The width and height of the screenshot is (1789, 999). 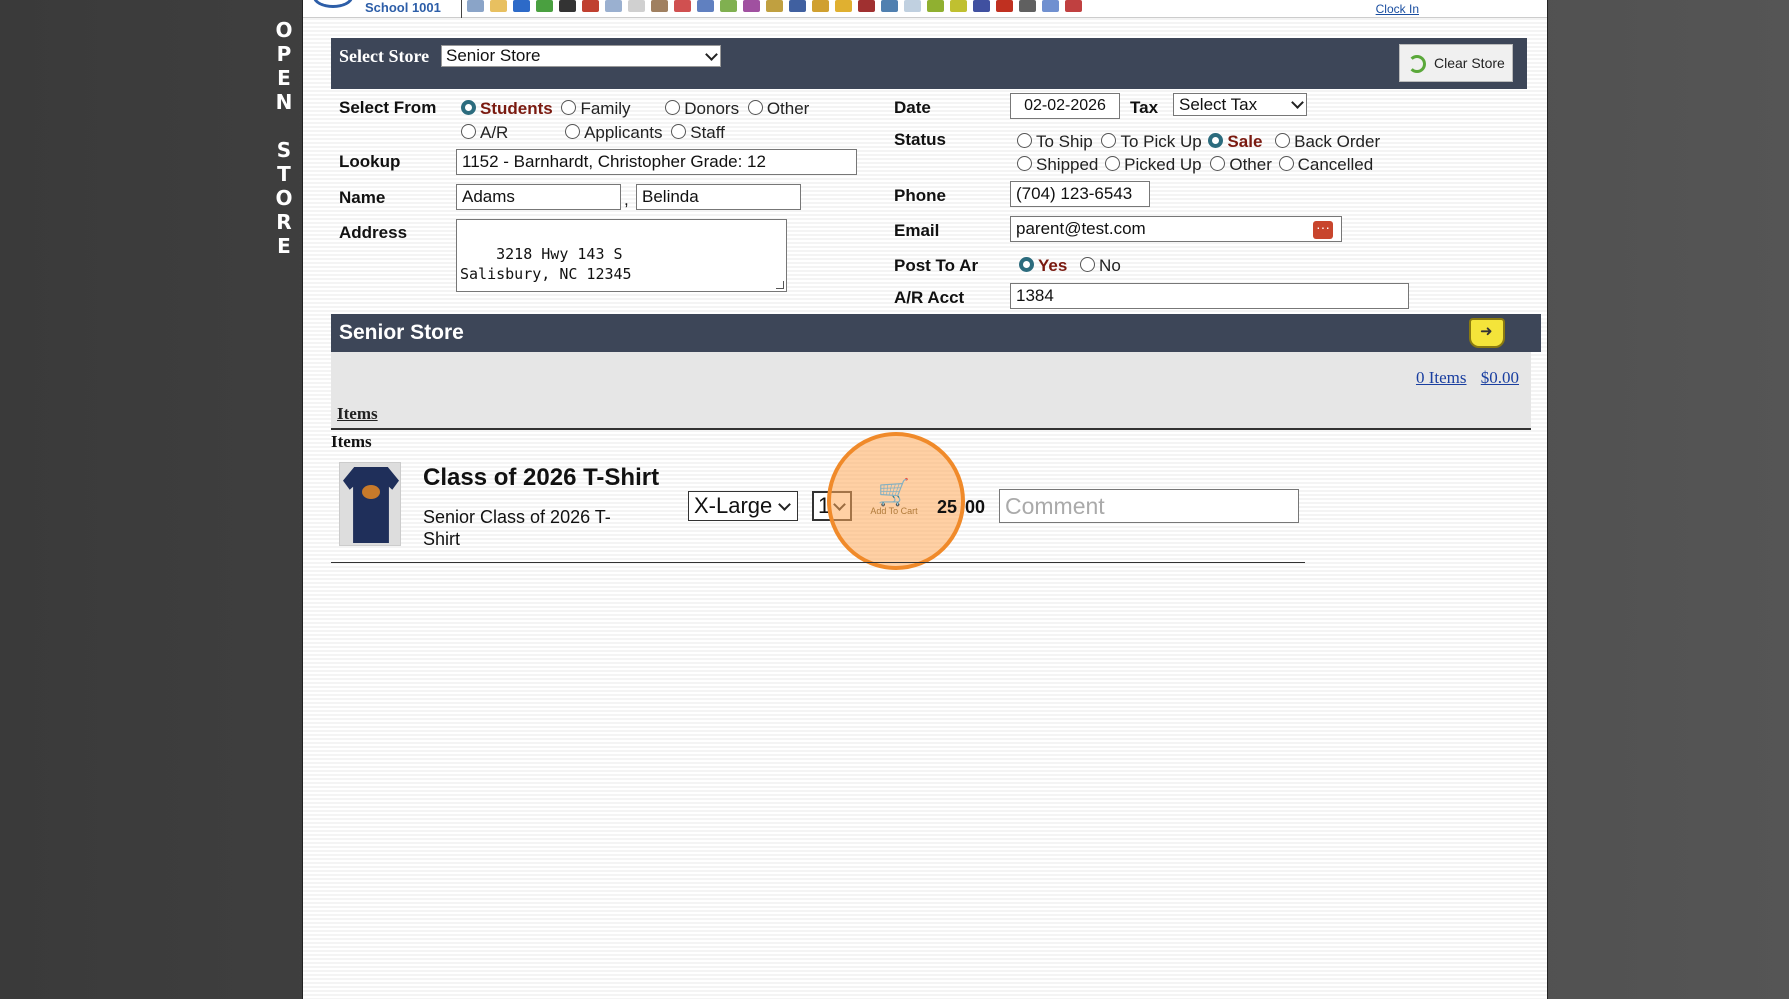 I want to click on building-icon, so click(x=866, y=6).